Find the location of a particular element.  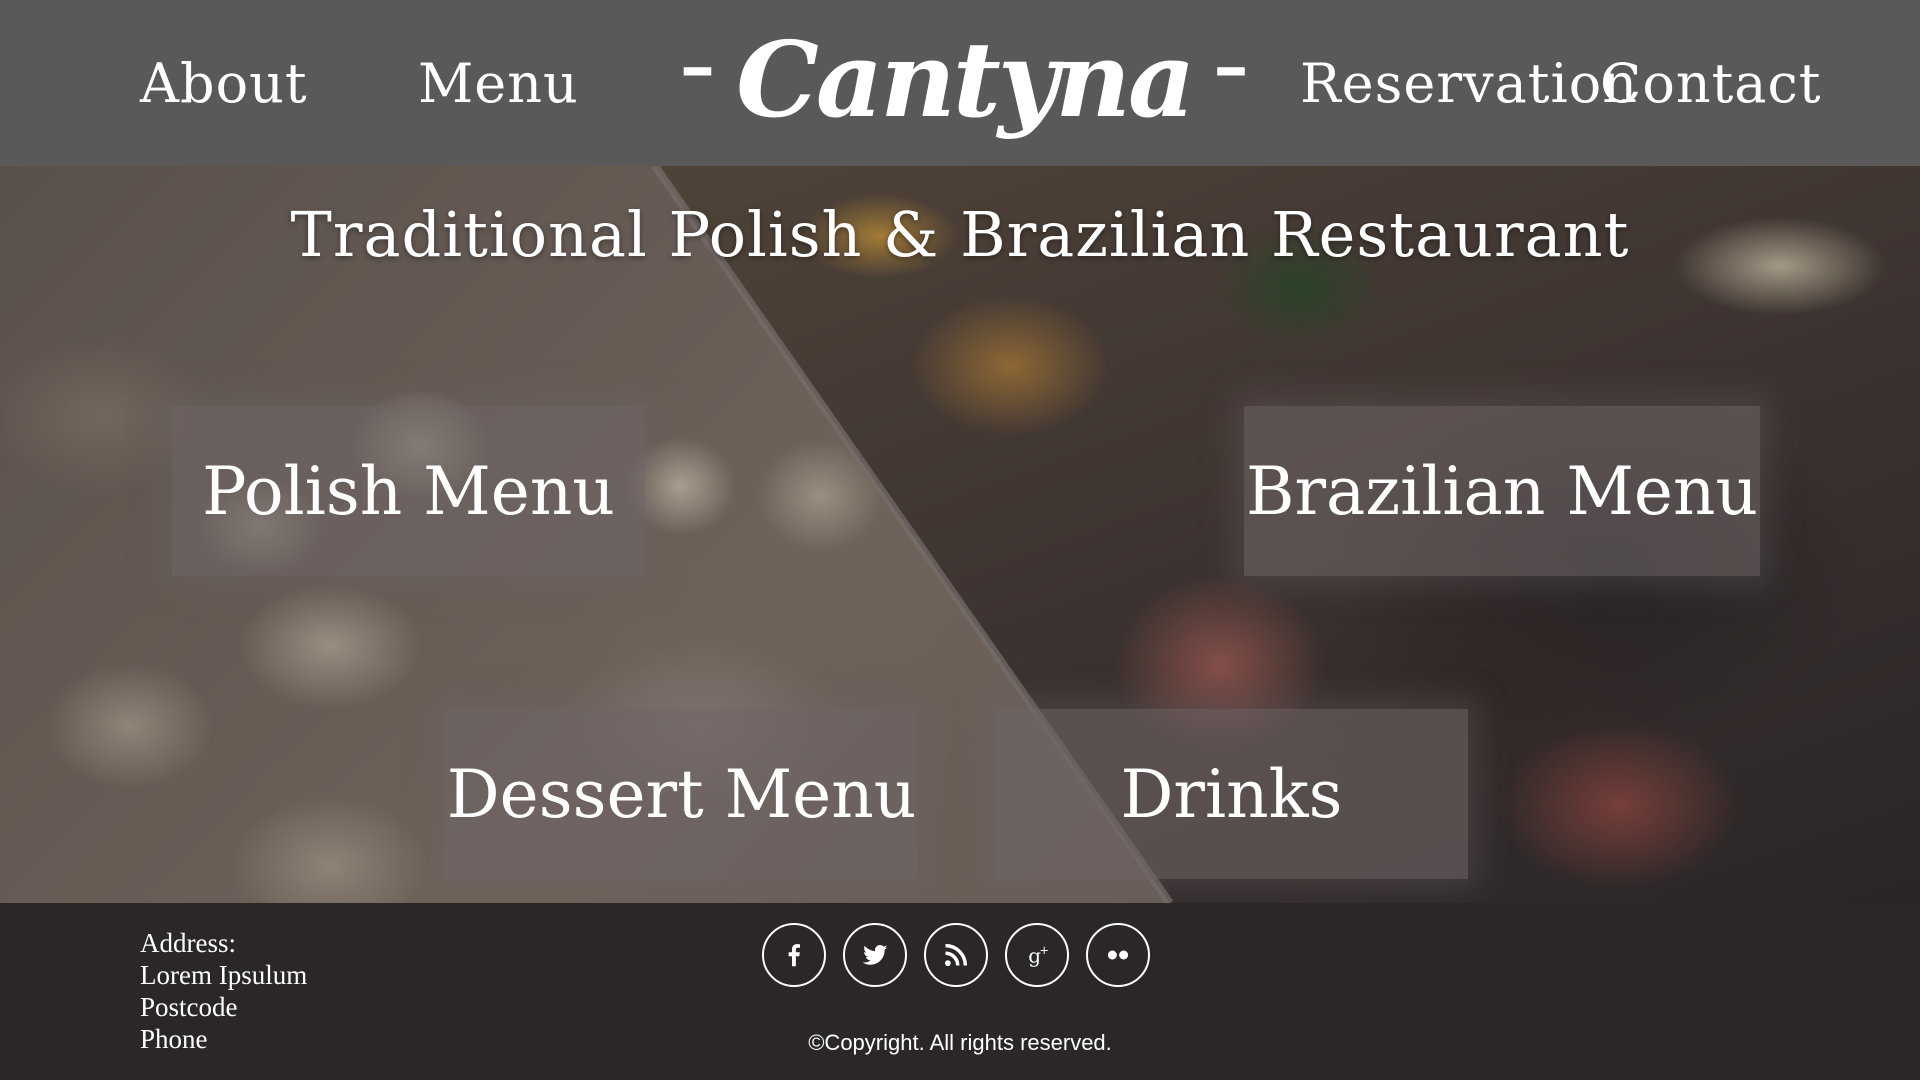

twitter-button is located at coordinates (875, 955).